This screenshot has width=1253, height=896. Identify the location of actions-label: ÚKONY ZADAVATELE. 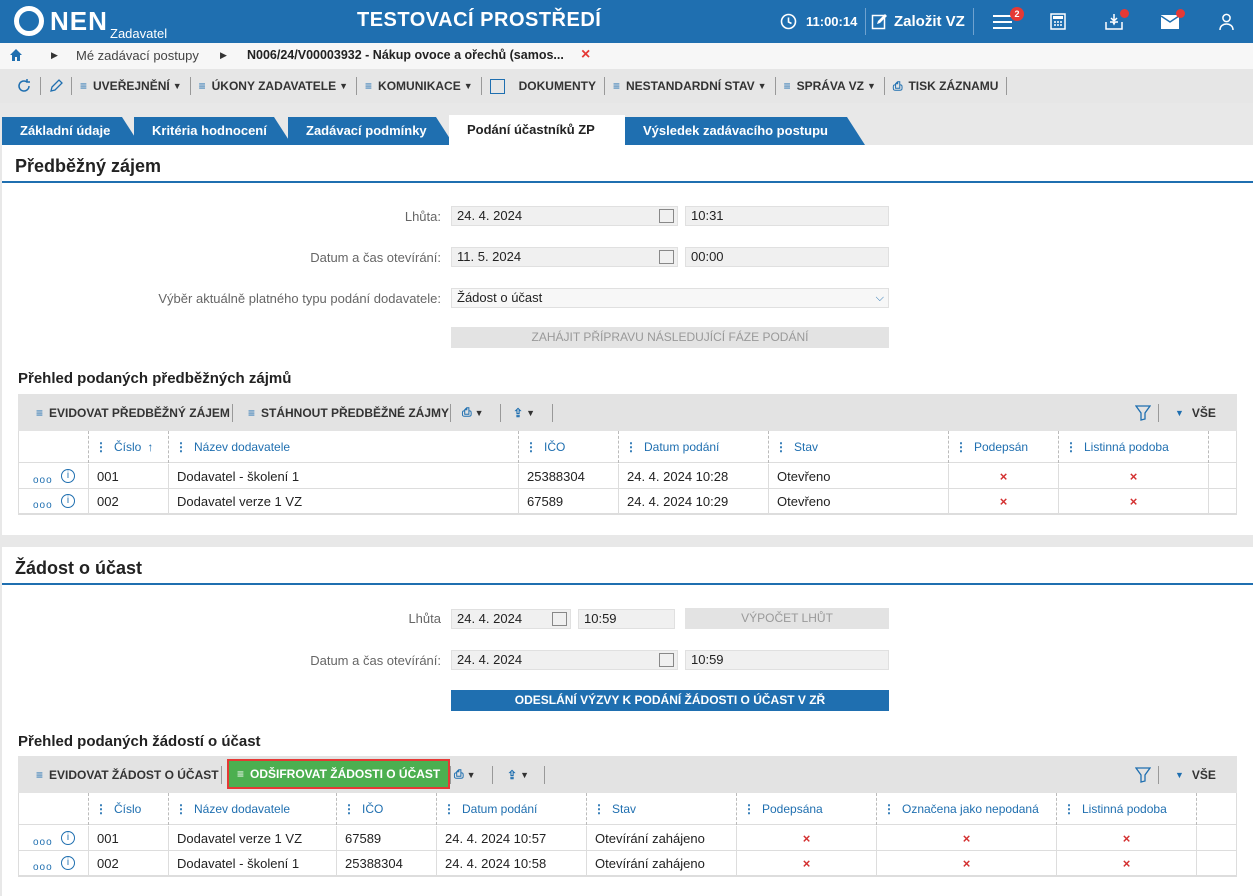
(274, 86).